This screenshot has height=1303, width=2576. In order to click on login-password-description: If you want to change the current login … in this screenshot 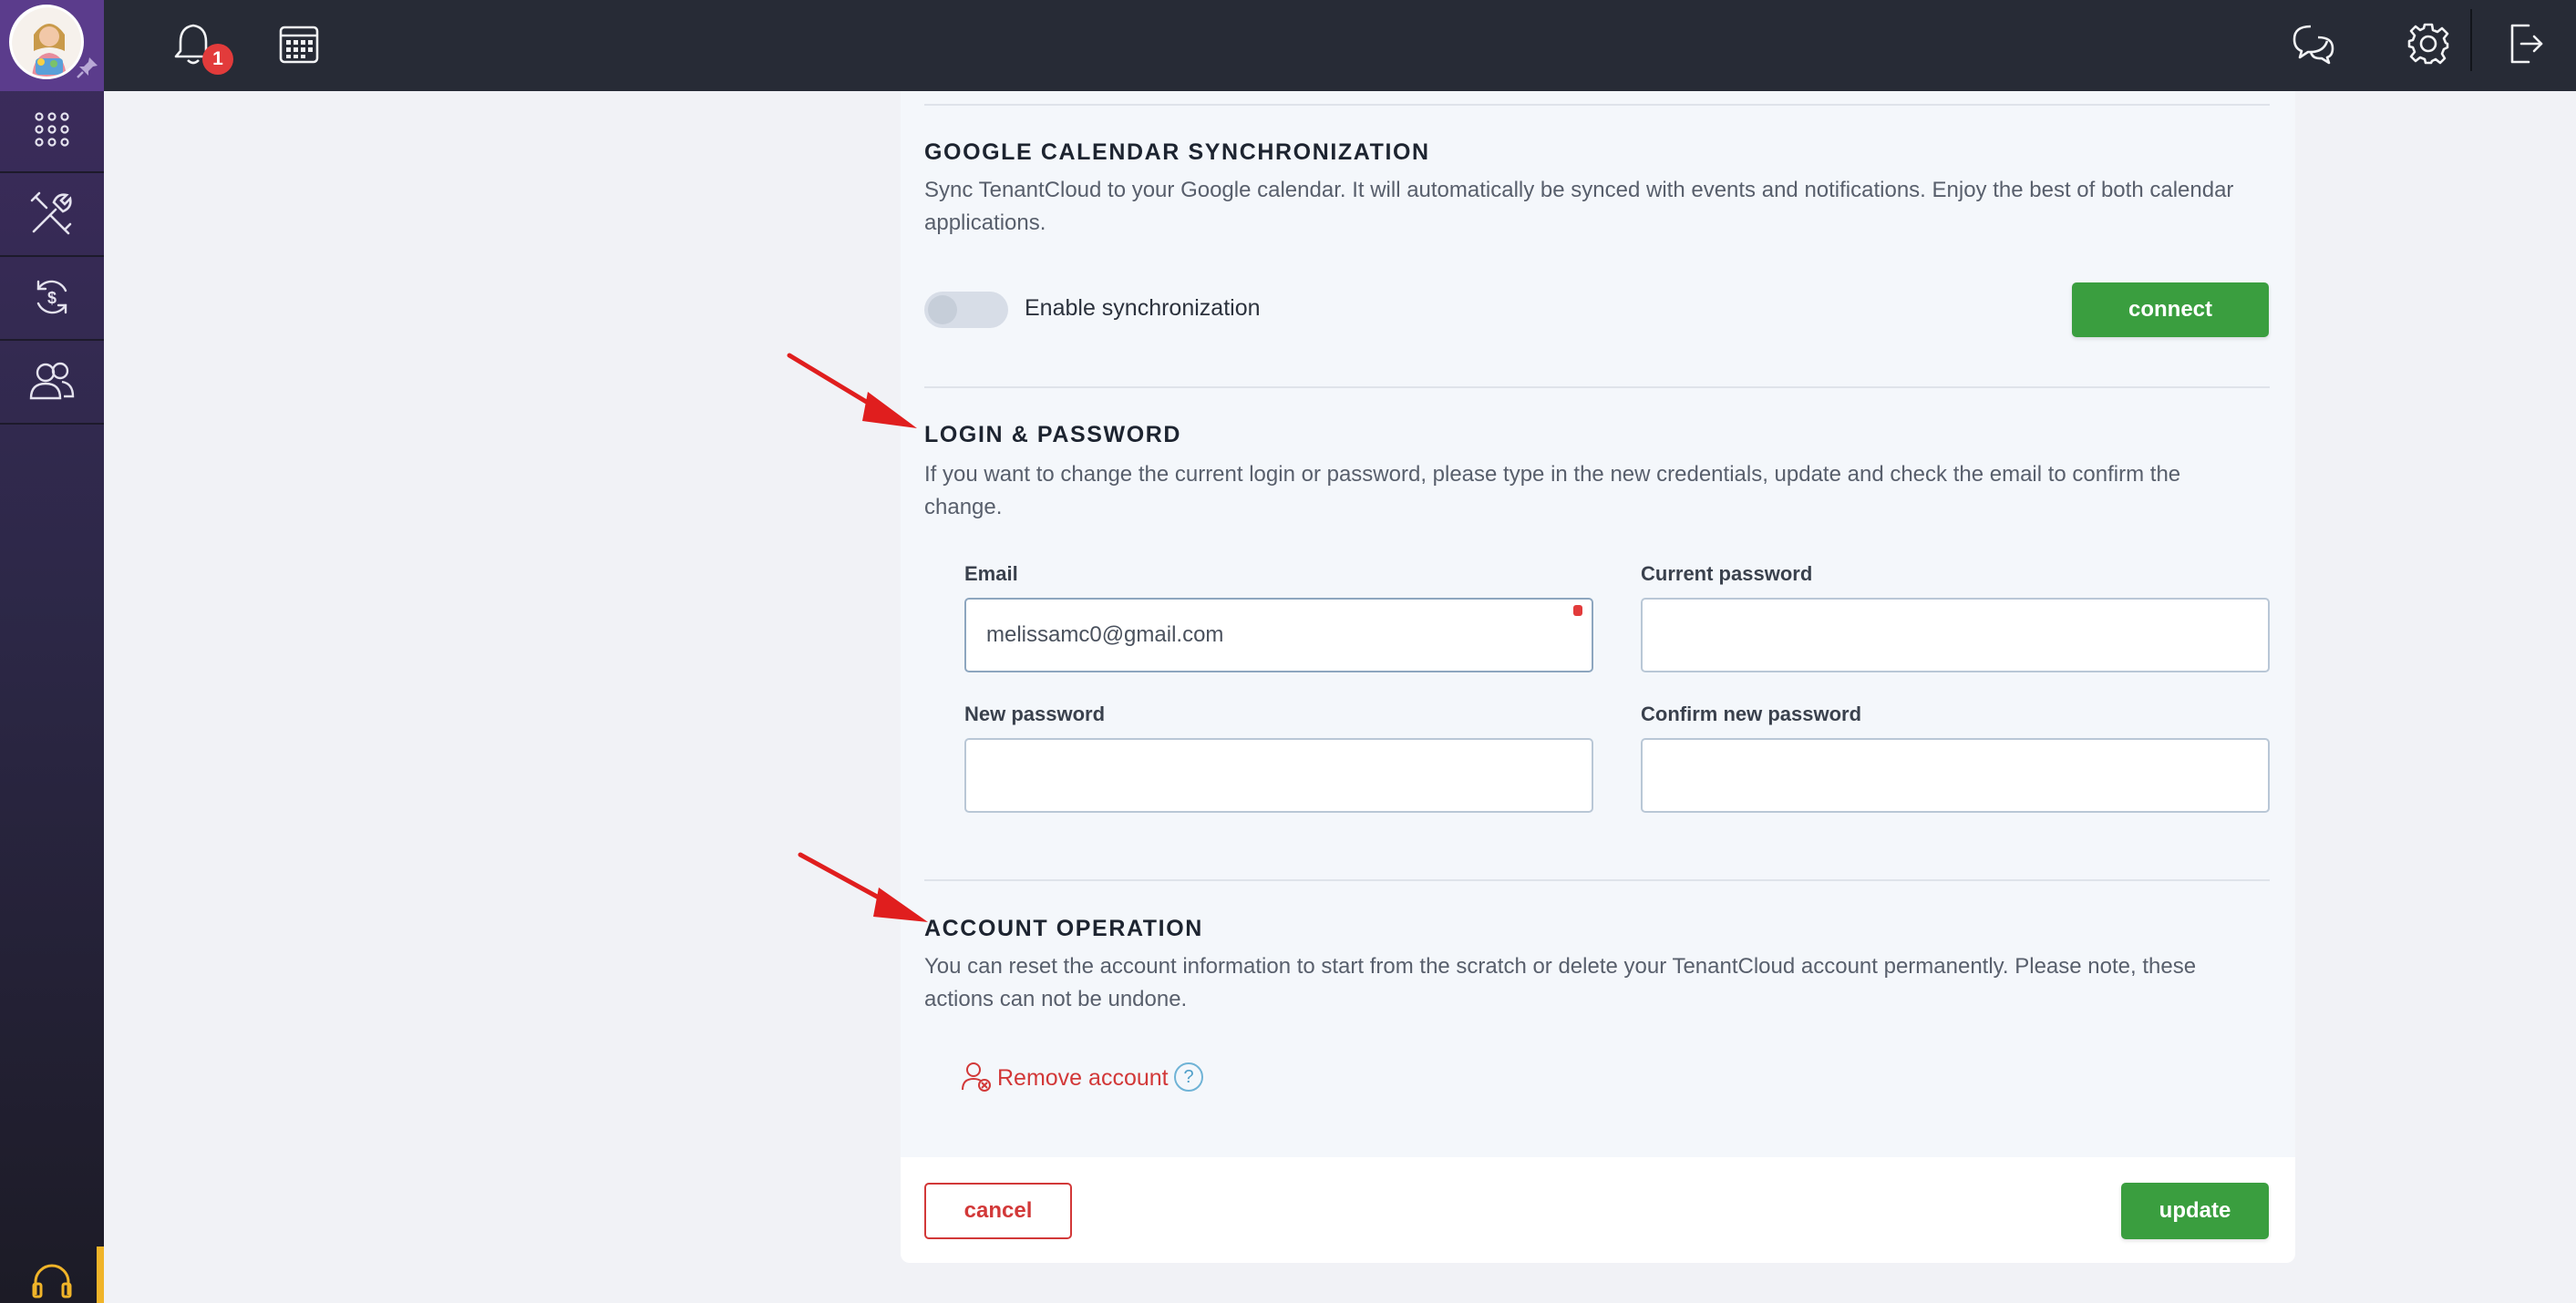, I will do `click(1552, 491)`.